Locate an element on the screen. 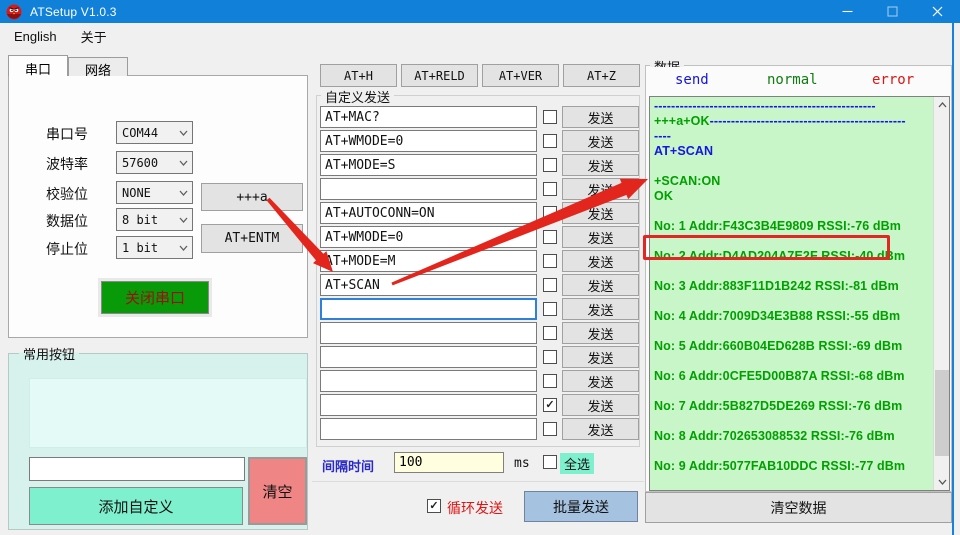 Image resolution: width=960 pixels, height=535 pixels. field-row-com-port: 串口号 COM44 is located at coordinates (158, 132).